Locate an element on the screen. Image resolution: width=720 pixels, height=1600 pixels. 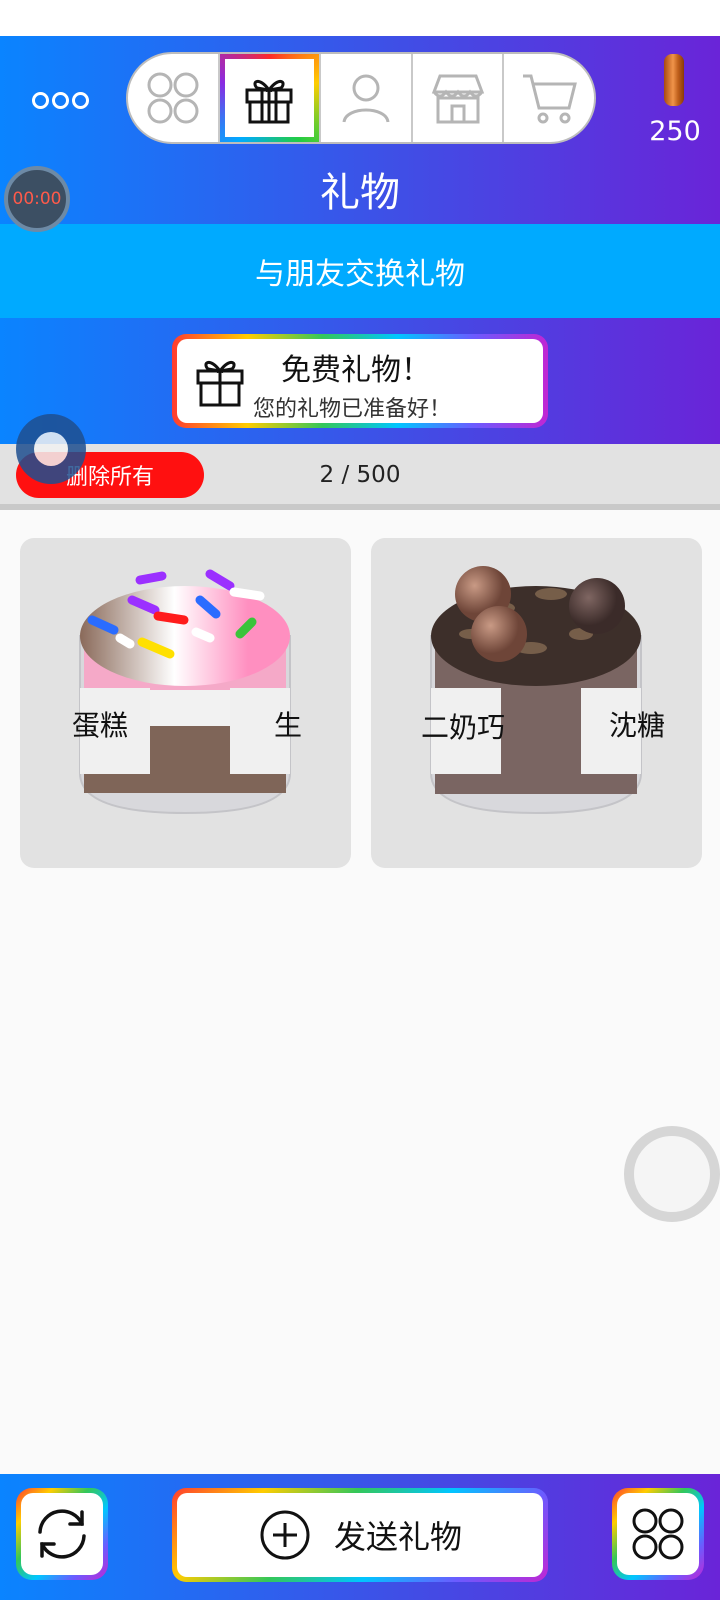
bottom-bar: 发送礼物 is located at coordinates (360, 1537).